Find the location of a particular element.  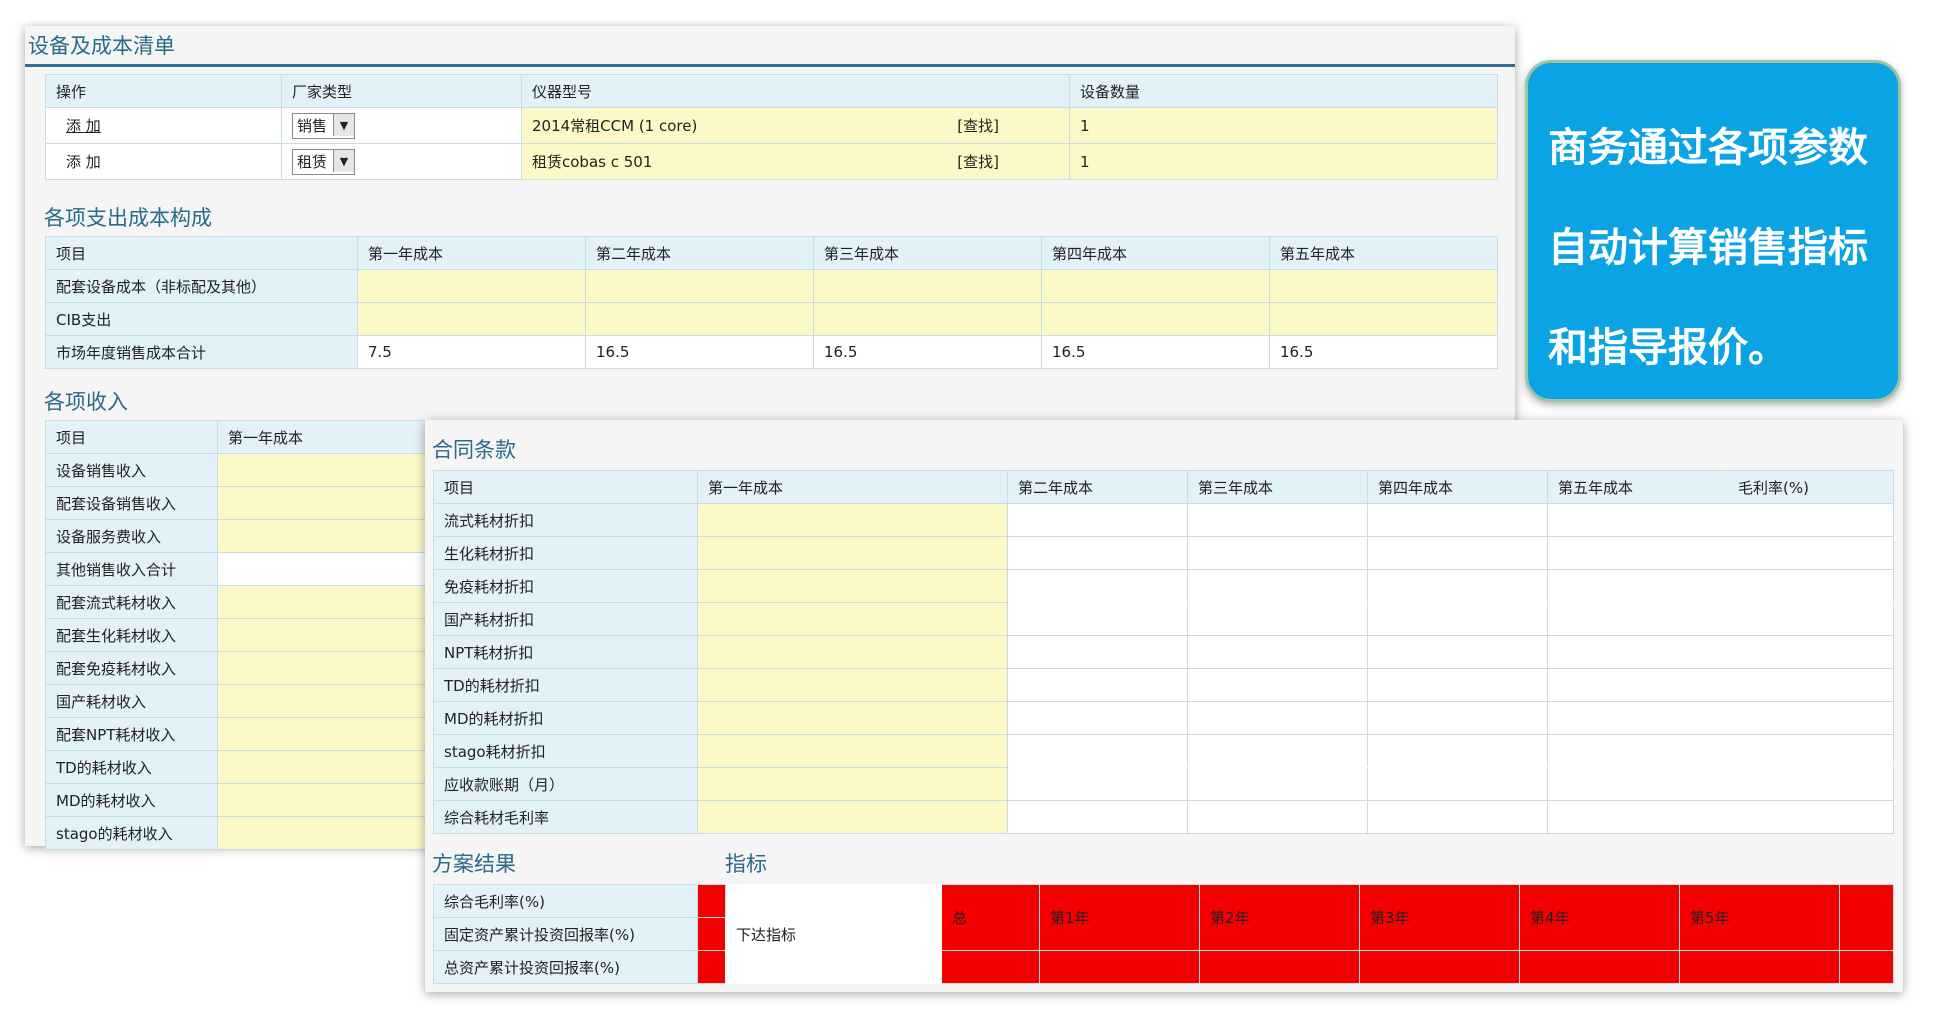

income-value is located at coordinates (321, 569).